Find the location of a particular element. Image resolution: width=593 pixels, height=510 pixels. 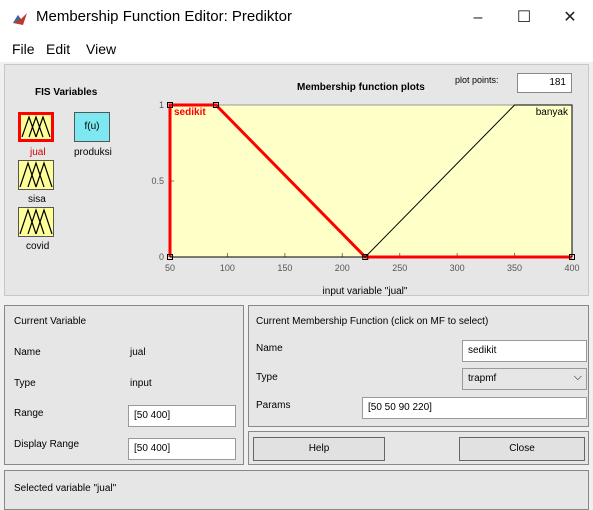

mf-name-input: sedikit is located at coordinates (524, 351).